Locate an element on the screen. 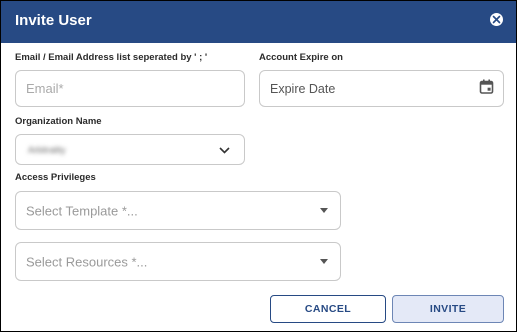 This screenshot has height=332, width=517. expire-label: Account Expire on is located at coordinates (301, 57).